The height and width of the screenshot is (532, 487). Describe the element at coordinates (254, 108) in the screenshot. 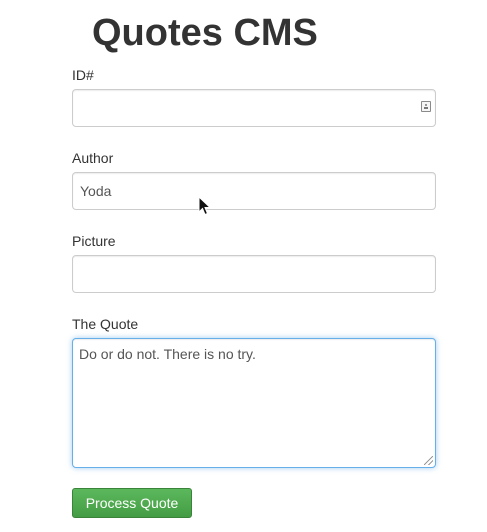

I see `id-input` at that location.